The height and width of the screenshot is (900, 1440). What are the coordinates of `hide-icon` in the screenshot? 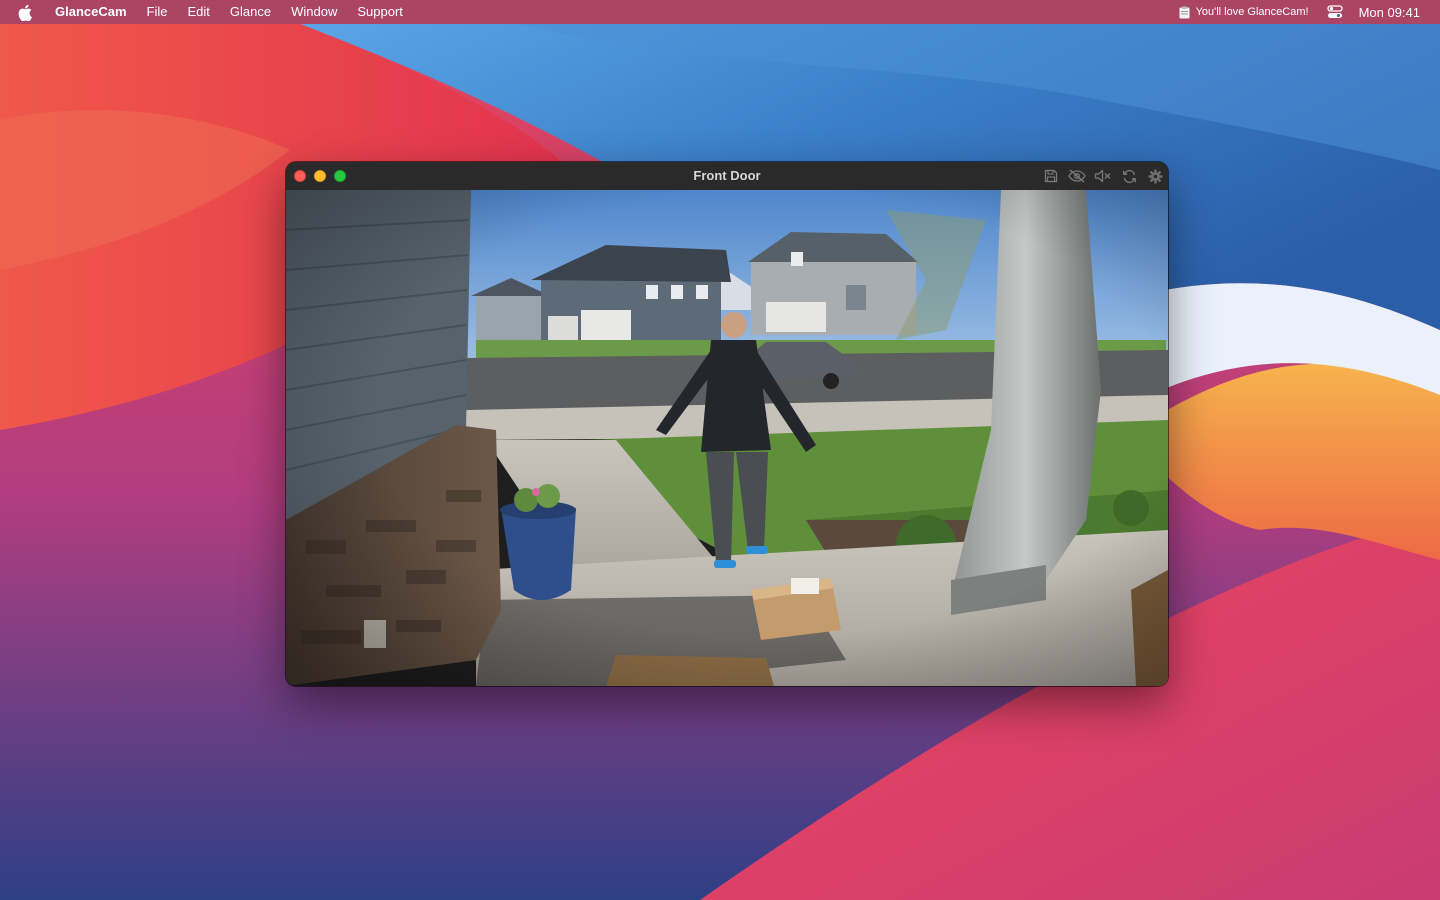 It's located at (1077, 176).